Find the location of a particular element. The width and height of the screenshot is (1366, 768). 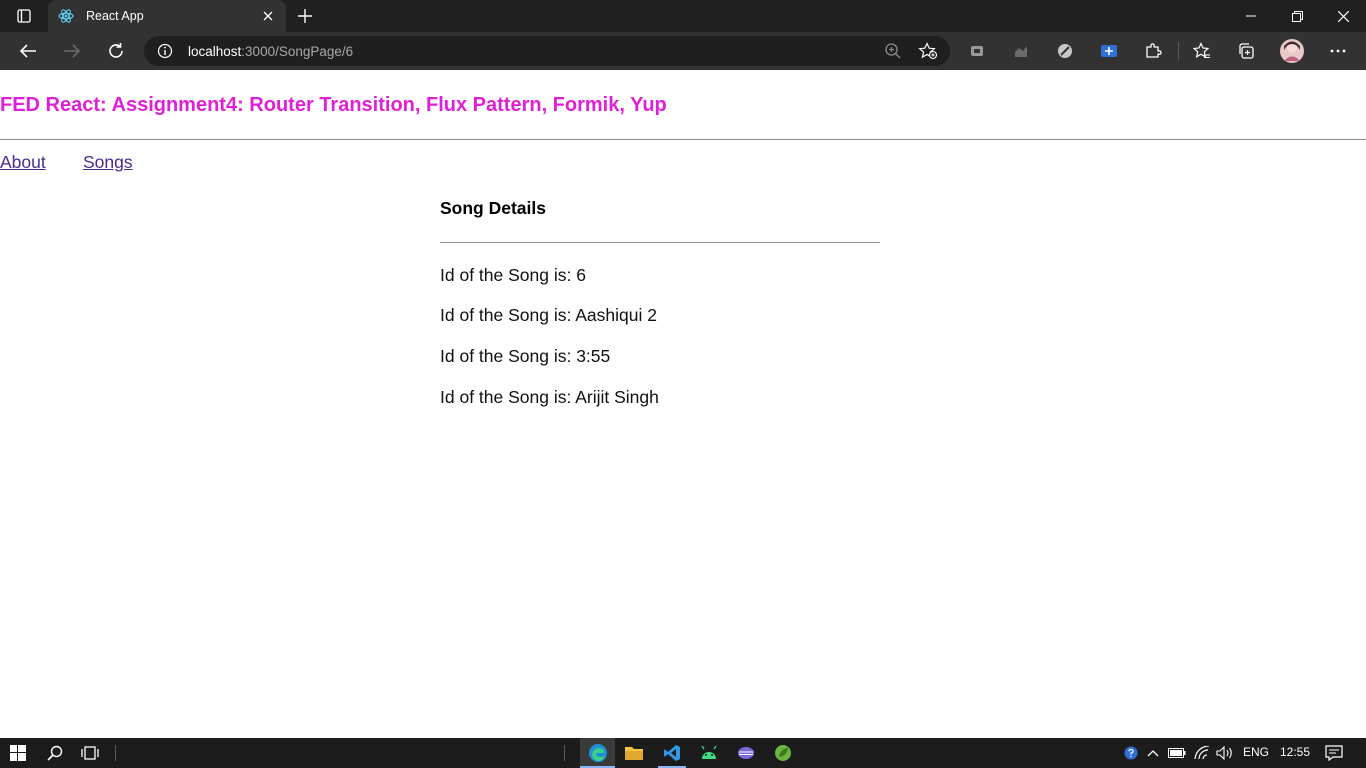

translate-extension-icon is located at coordinates (1109, 51).